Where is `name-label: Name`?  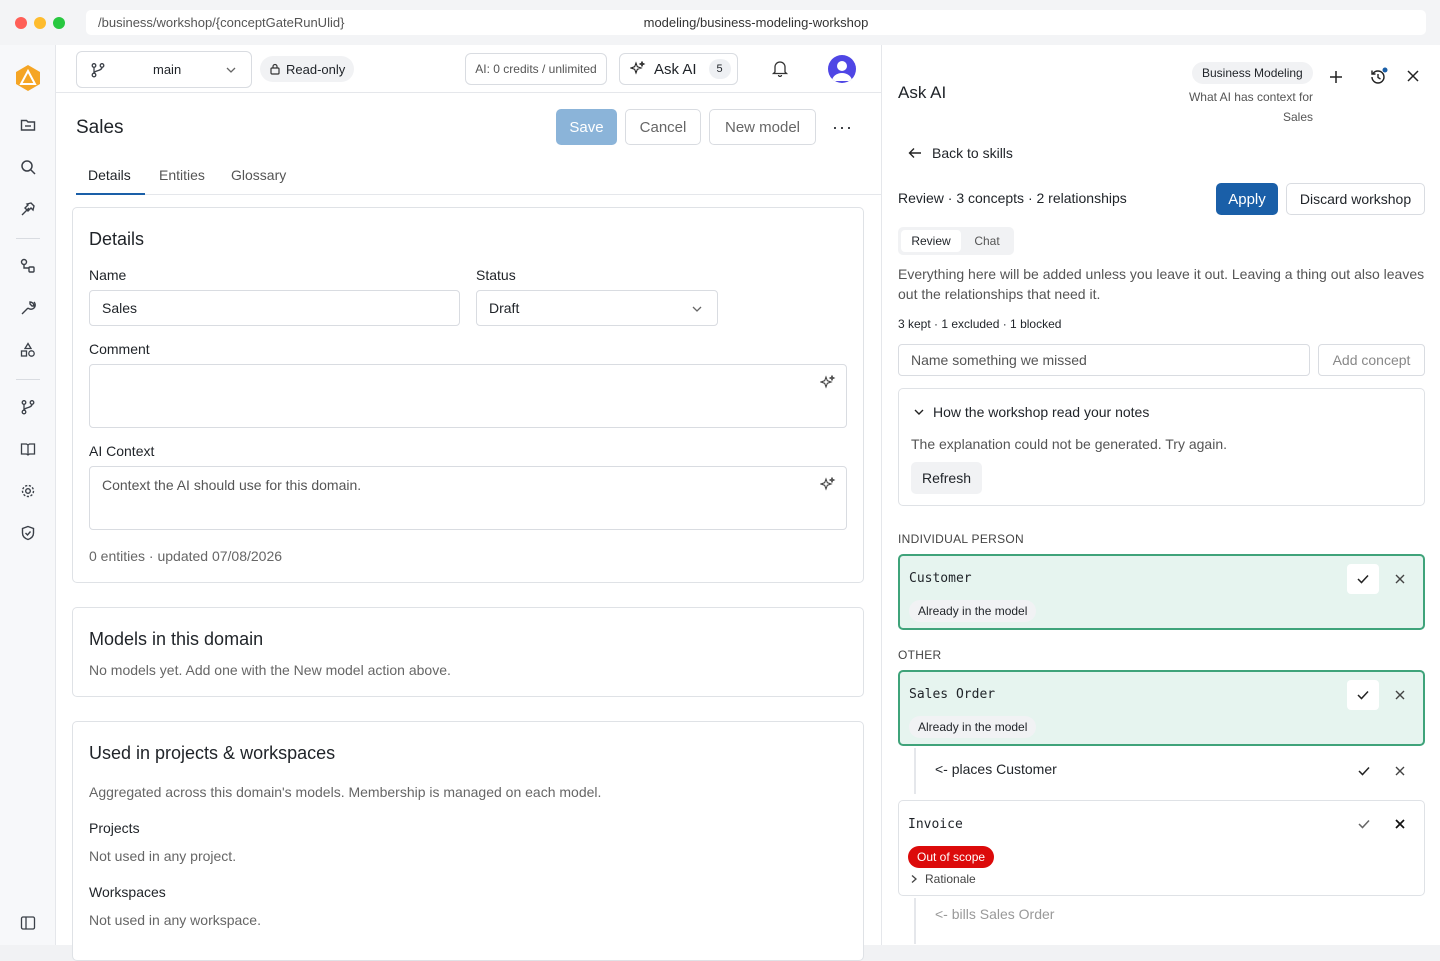
name-label: Name is located at coordinates (108, 275).